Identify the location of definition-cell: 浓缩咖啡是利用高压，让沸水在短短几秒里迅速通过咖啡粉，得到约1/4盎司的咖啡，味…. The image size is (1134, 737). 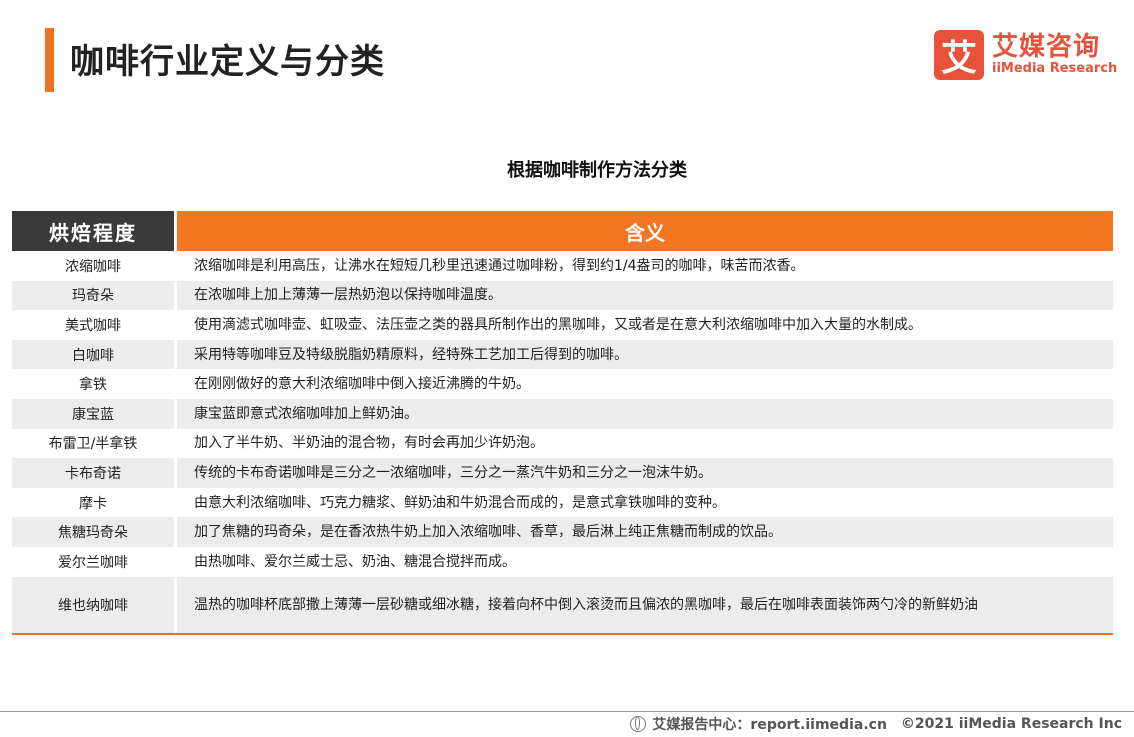
(499, 265).